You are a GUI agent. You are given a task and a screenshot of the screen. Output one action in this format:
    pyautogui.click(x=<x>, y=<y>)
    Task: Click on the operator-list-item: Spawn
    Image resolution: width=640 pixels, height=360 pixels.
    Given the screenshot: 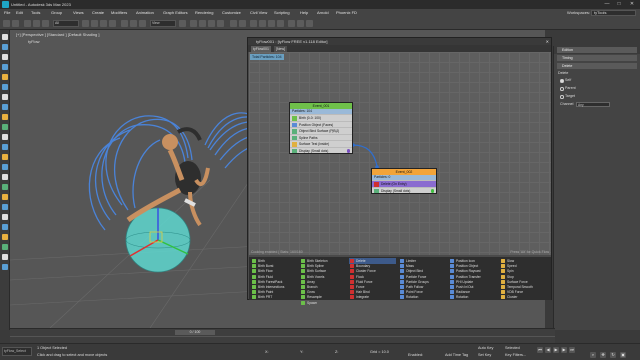 What is the action you would take?
    pyautogui.click(x=323, y=303)
    